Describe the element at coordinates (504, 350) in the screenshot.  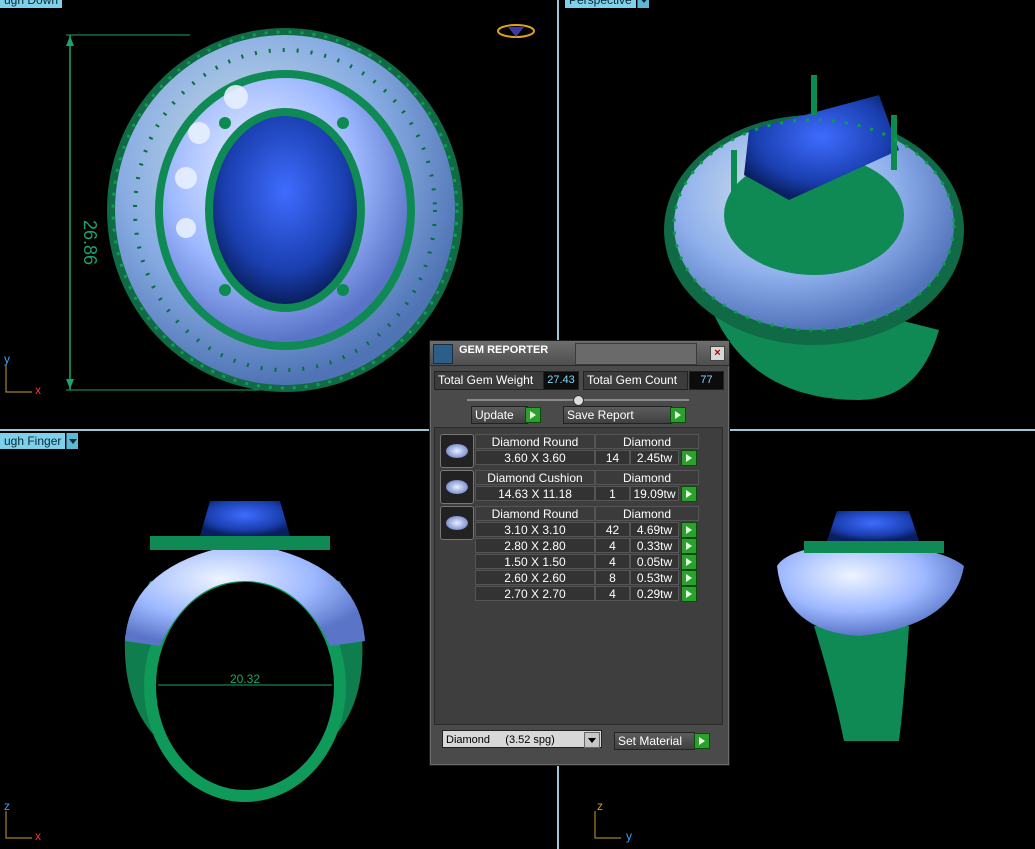
I see `gem-reporter-title: GEM REPORTER` at that location.